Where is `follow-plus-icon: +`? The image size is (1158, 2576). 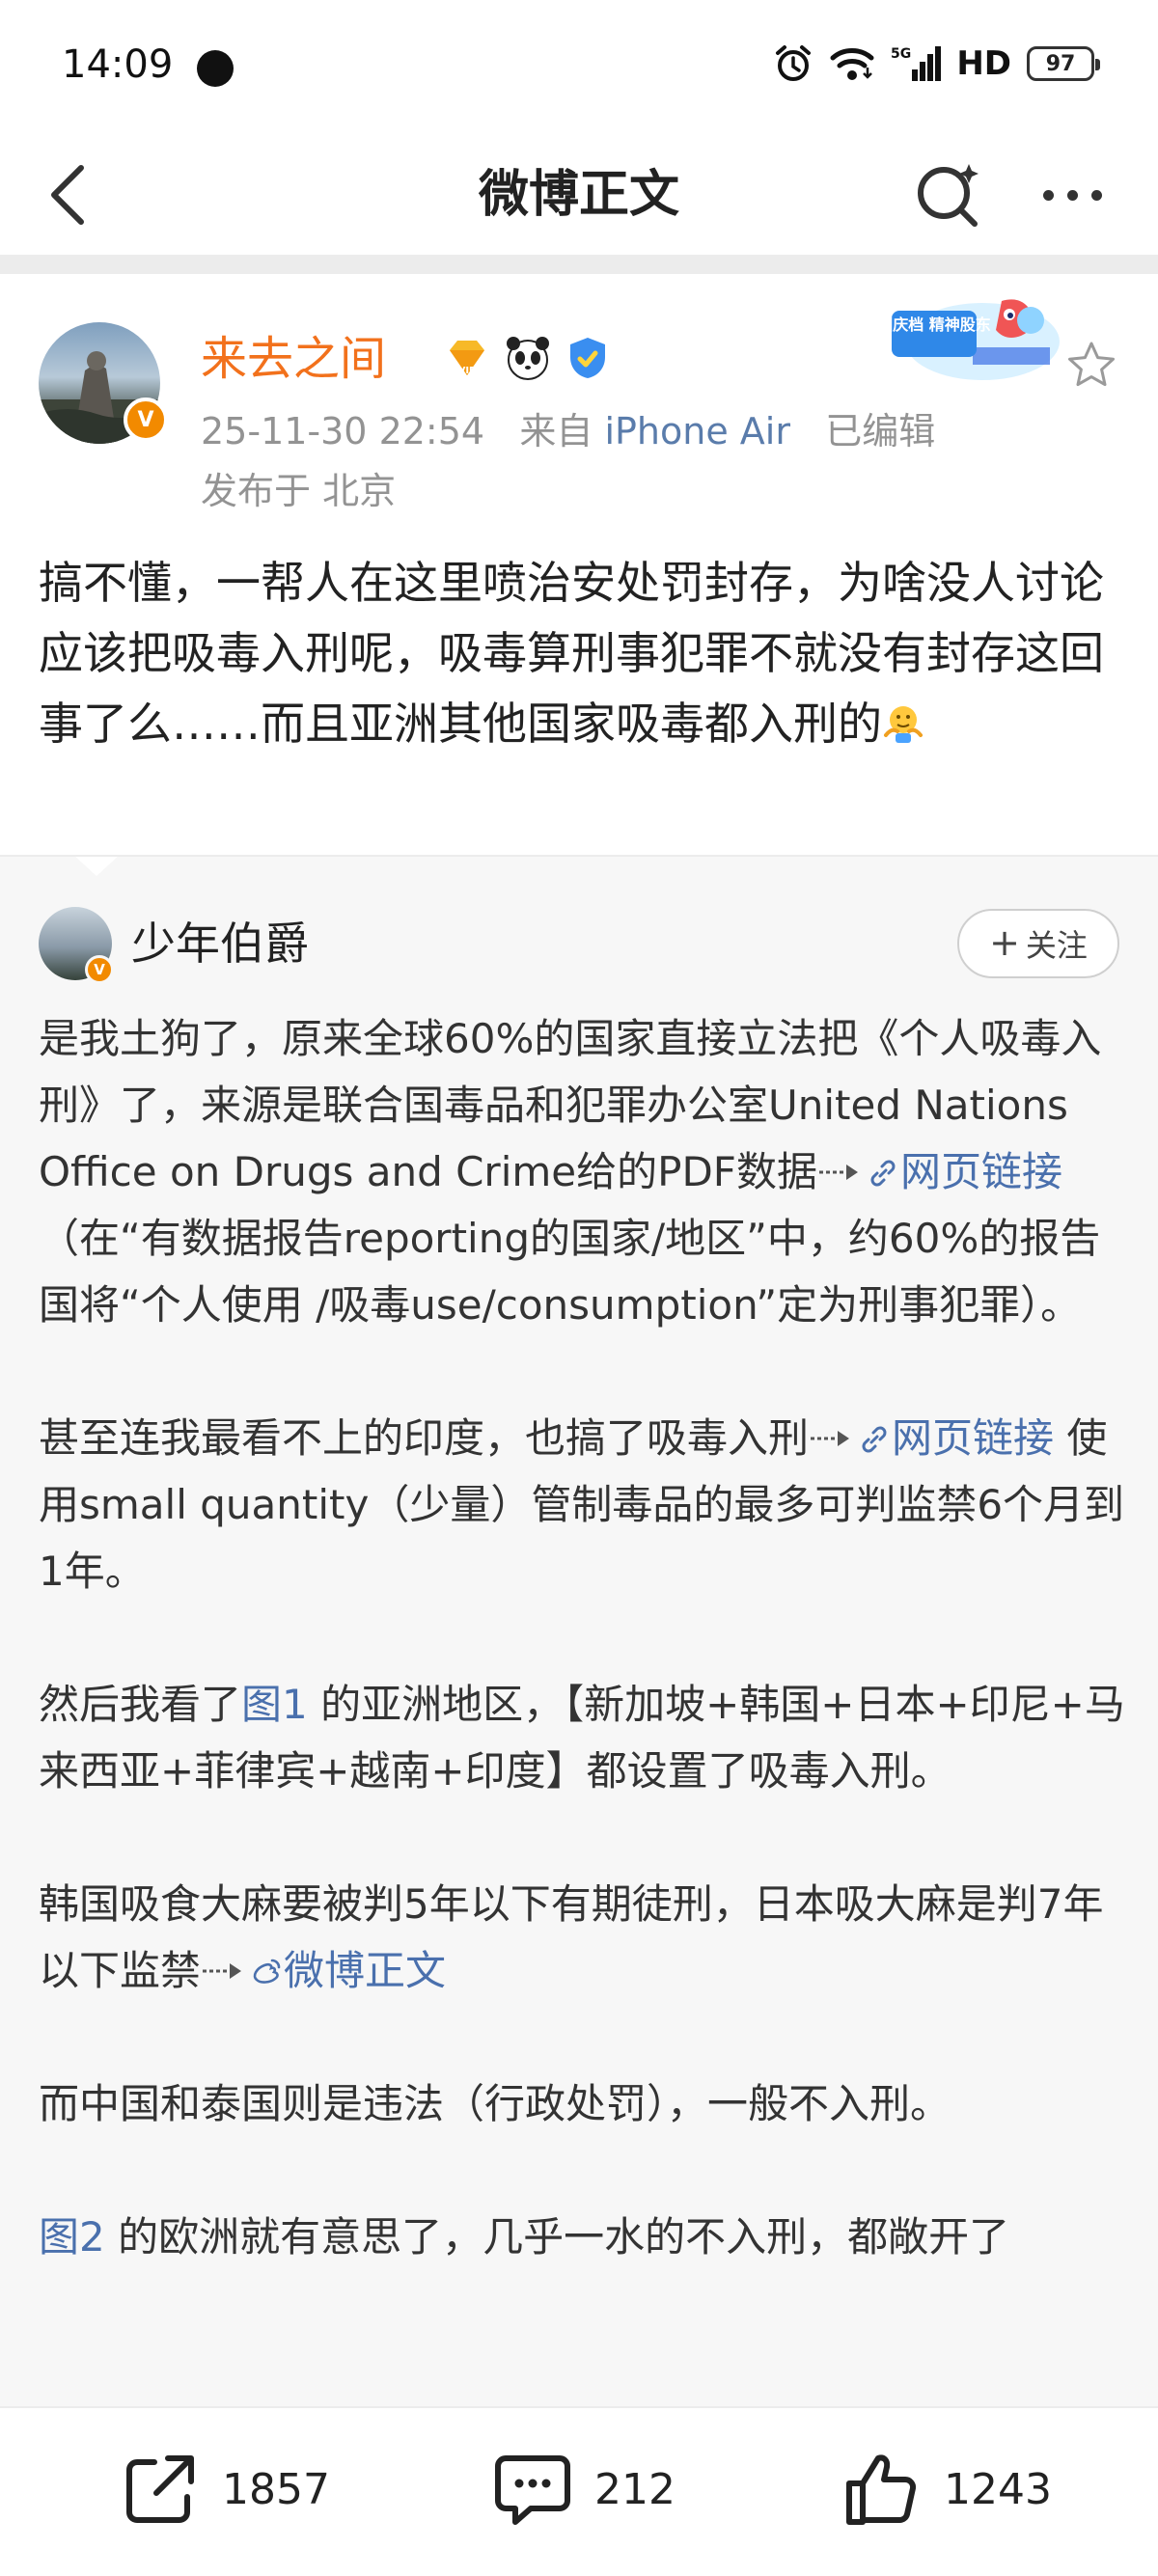 follow-plus-icon: + is located at coordinates (1004, 942).